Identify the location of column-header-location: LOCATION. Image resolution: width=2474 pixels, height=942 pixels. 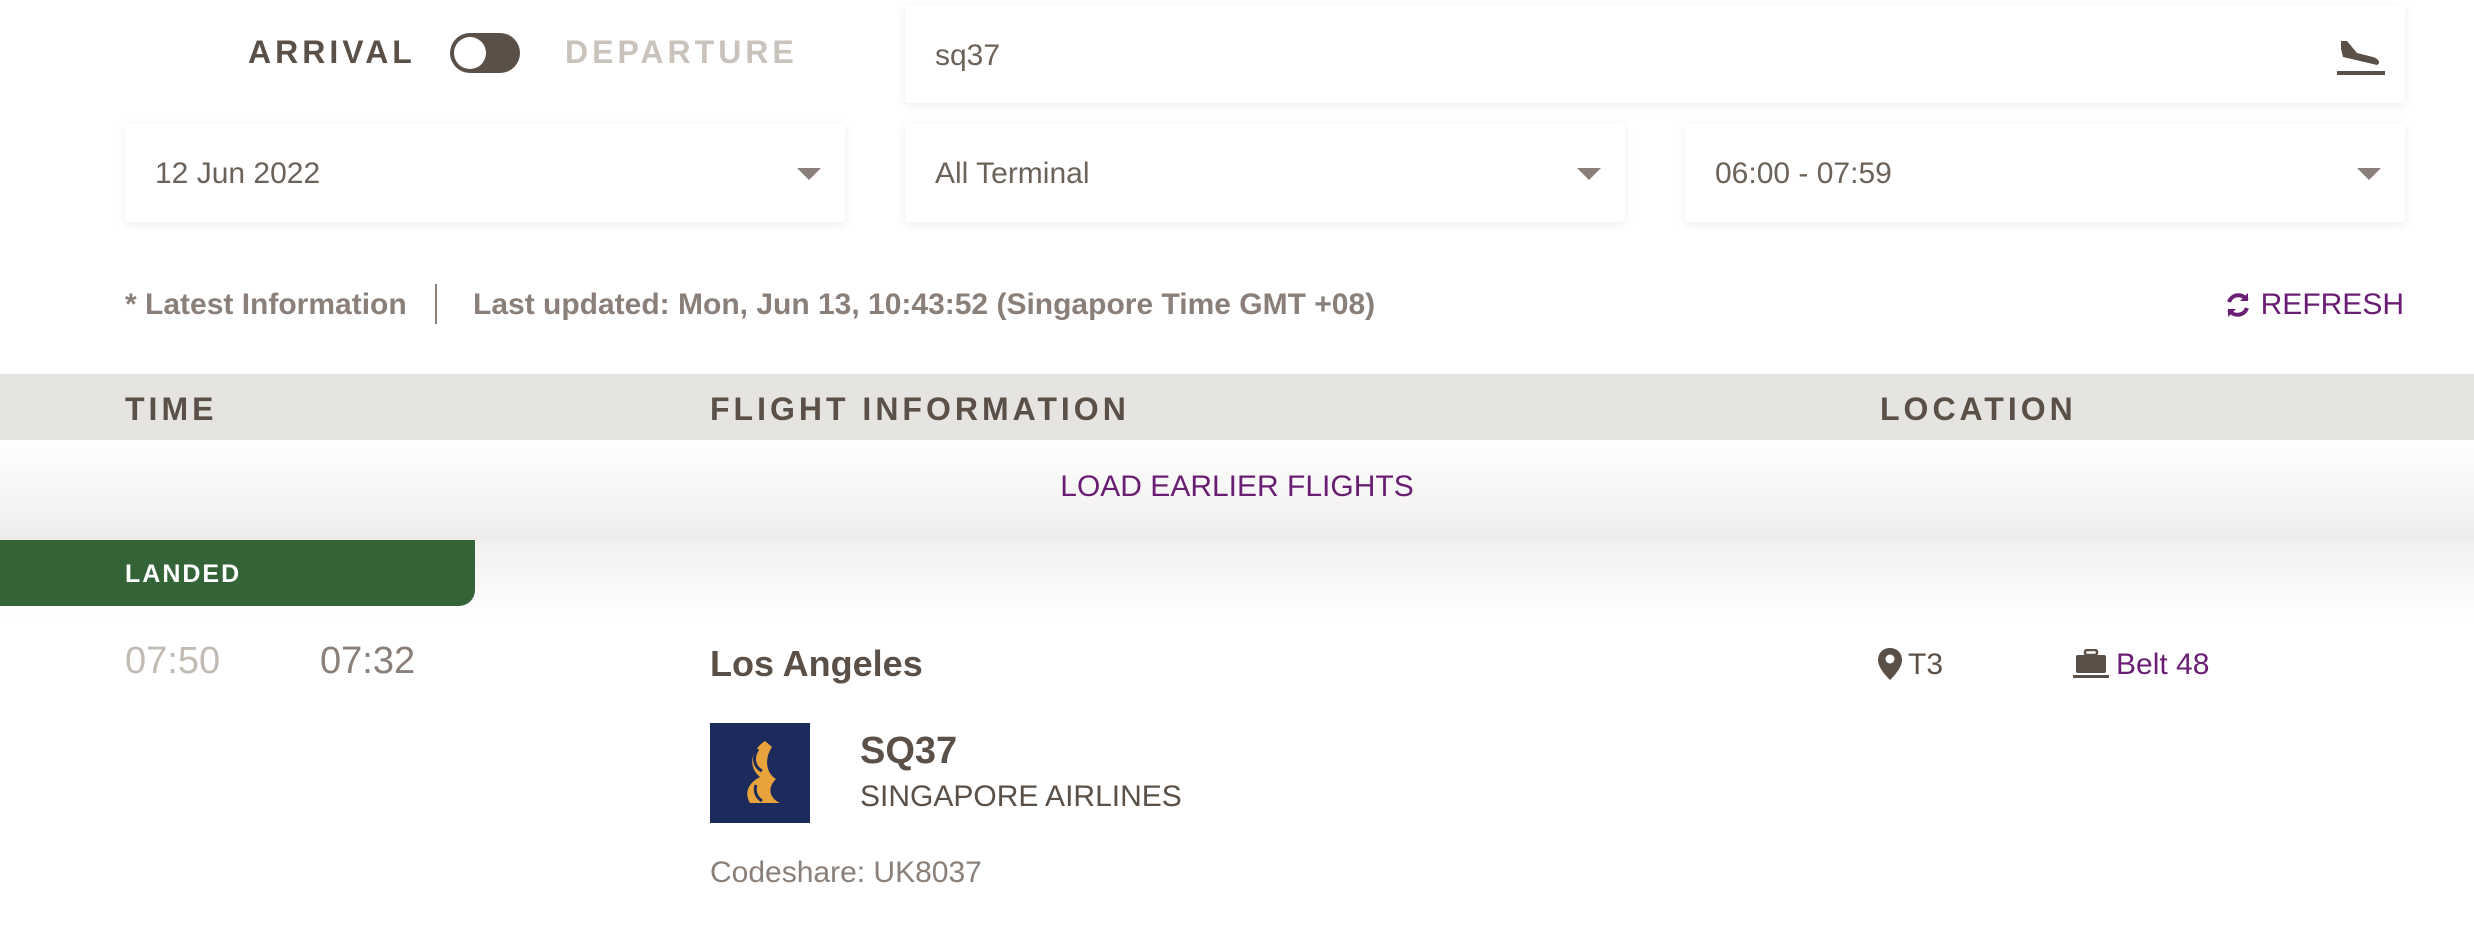
(1978, 409).